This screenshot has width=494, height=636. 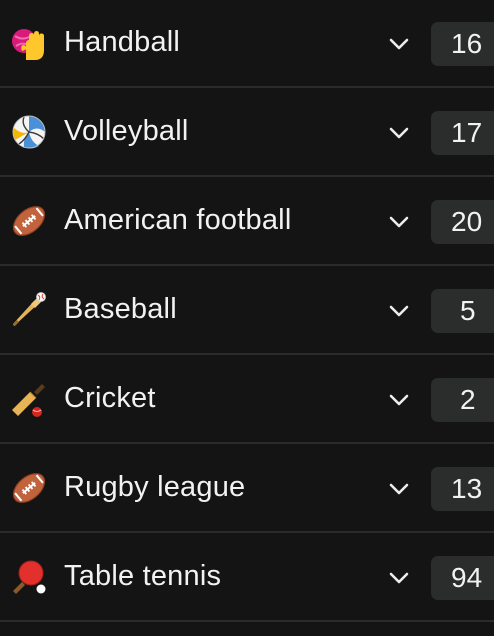 I want to click on cricket-icon, so click(x=29, y=399).